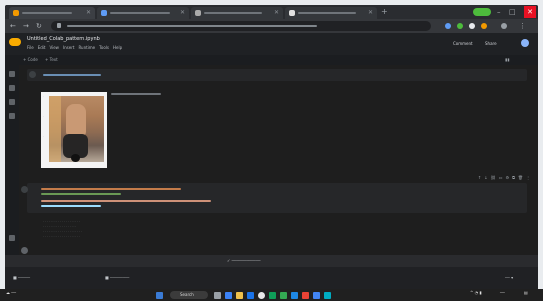 The width and height of the screenshot is (543, 301). I want to click on files-icon, so click(12, 116).